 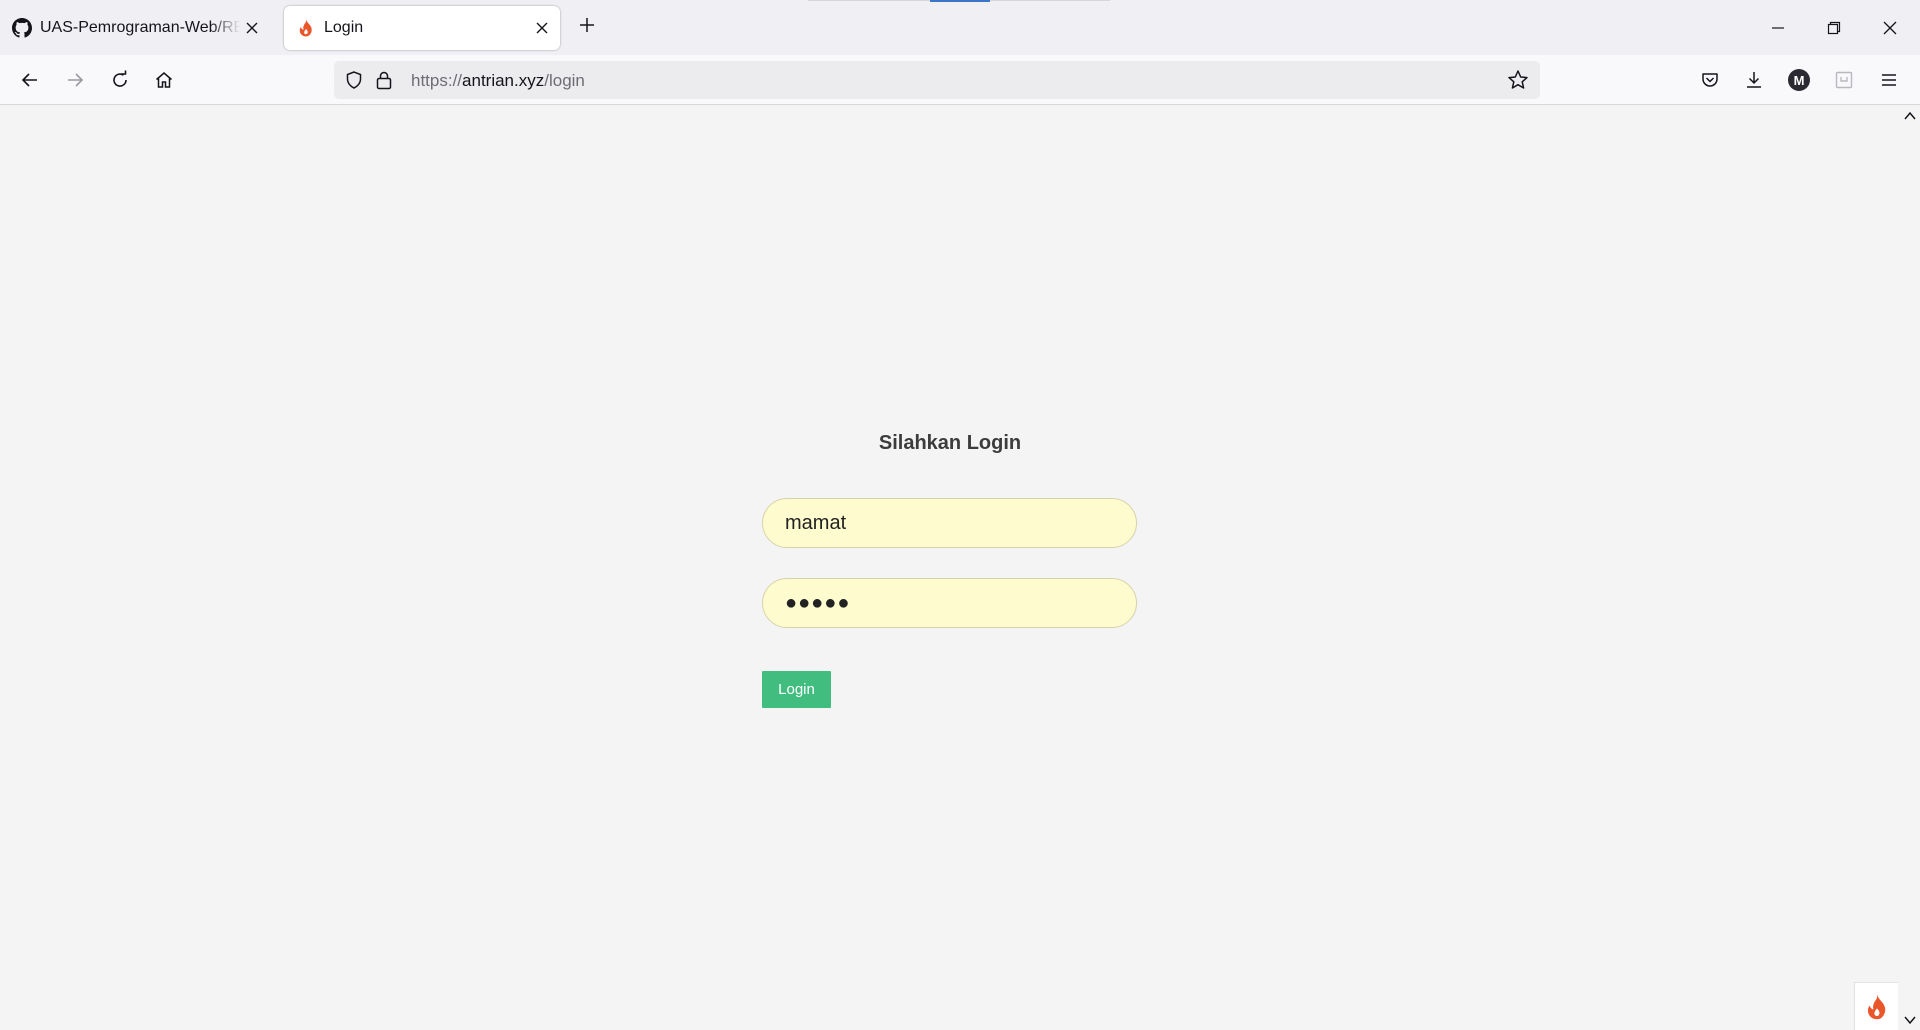 I want to click on bookmark-star-icon, so click(x=1518, y=80).